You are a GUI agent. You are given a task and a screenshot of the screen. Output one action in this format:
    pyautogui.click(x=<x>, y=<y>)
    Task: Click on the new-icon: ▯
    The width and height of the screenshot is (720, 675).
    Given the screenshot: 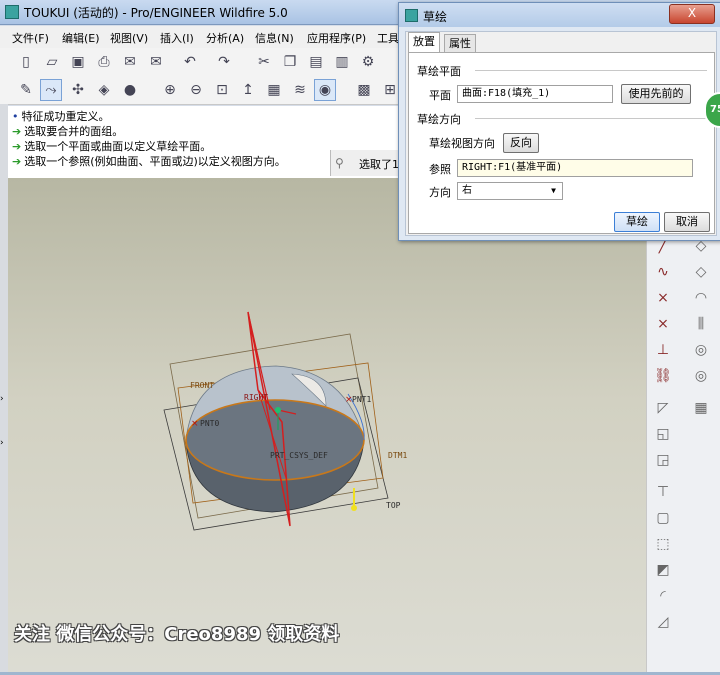 What is the action you would take?
    pyautogui.click(x=26, y=62)
    